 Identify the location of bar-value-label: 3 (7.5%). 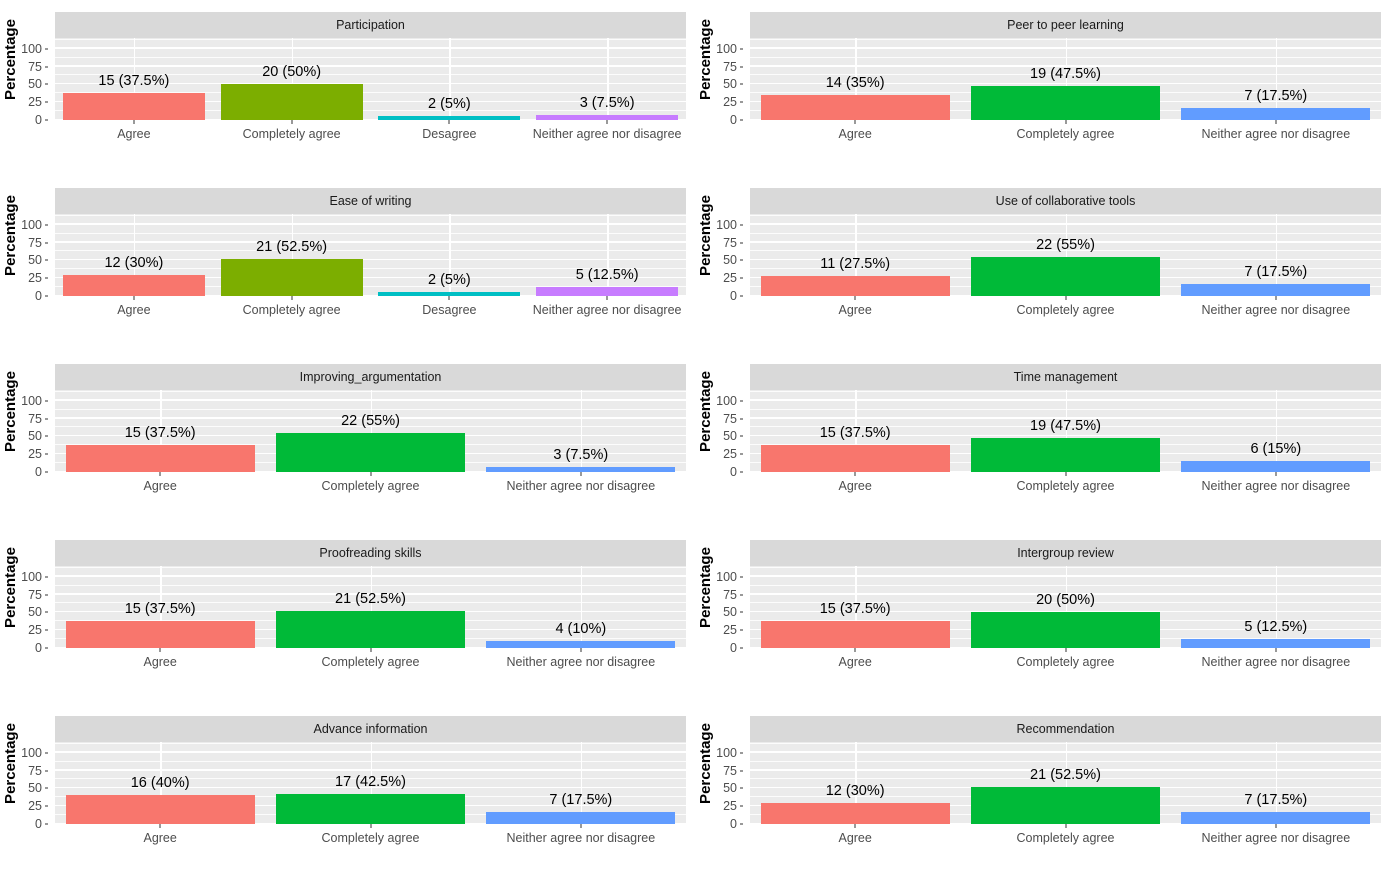
(607, 102).